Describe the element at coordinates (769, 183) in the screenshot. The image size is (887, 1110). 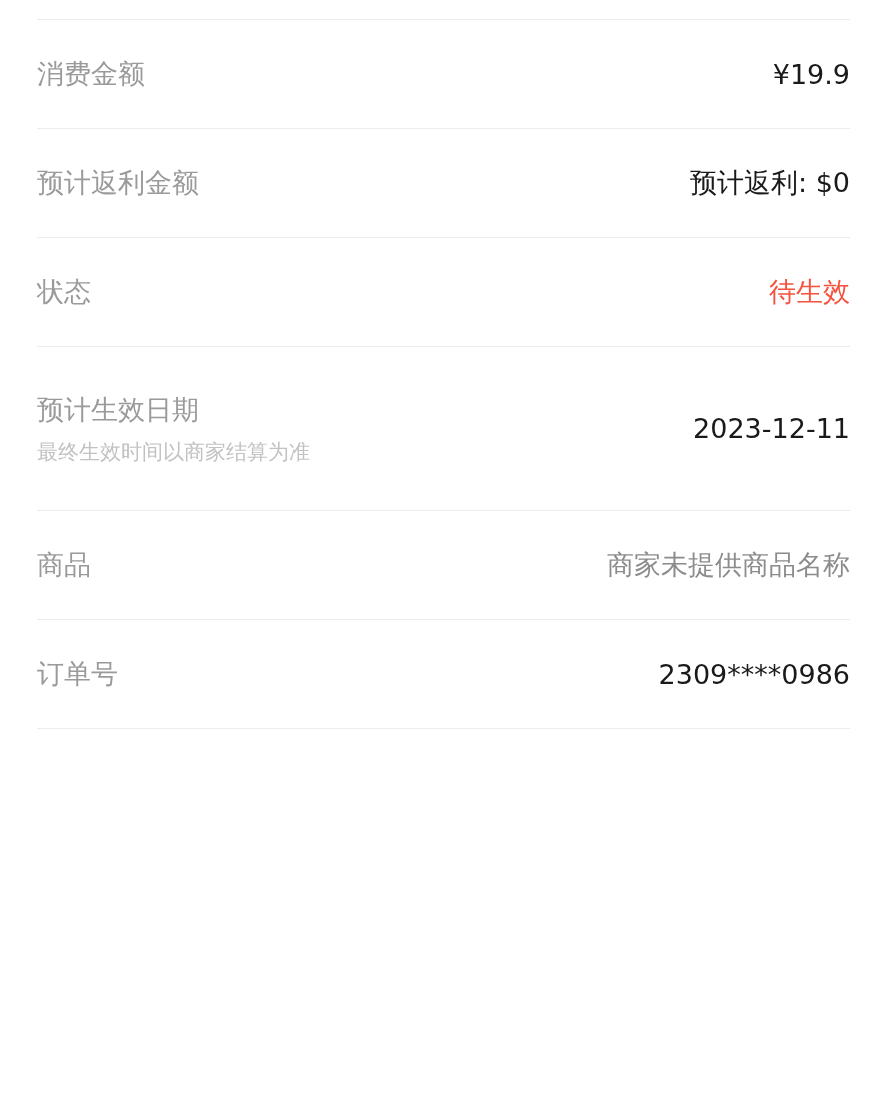
I see `field-value: 预计返利: $0` at that location.